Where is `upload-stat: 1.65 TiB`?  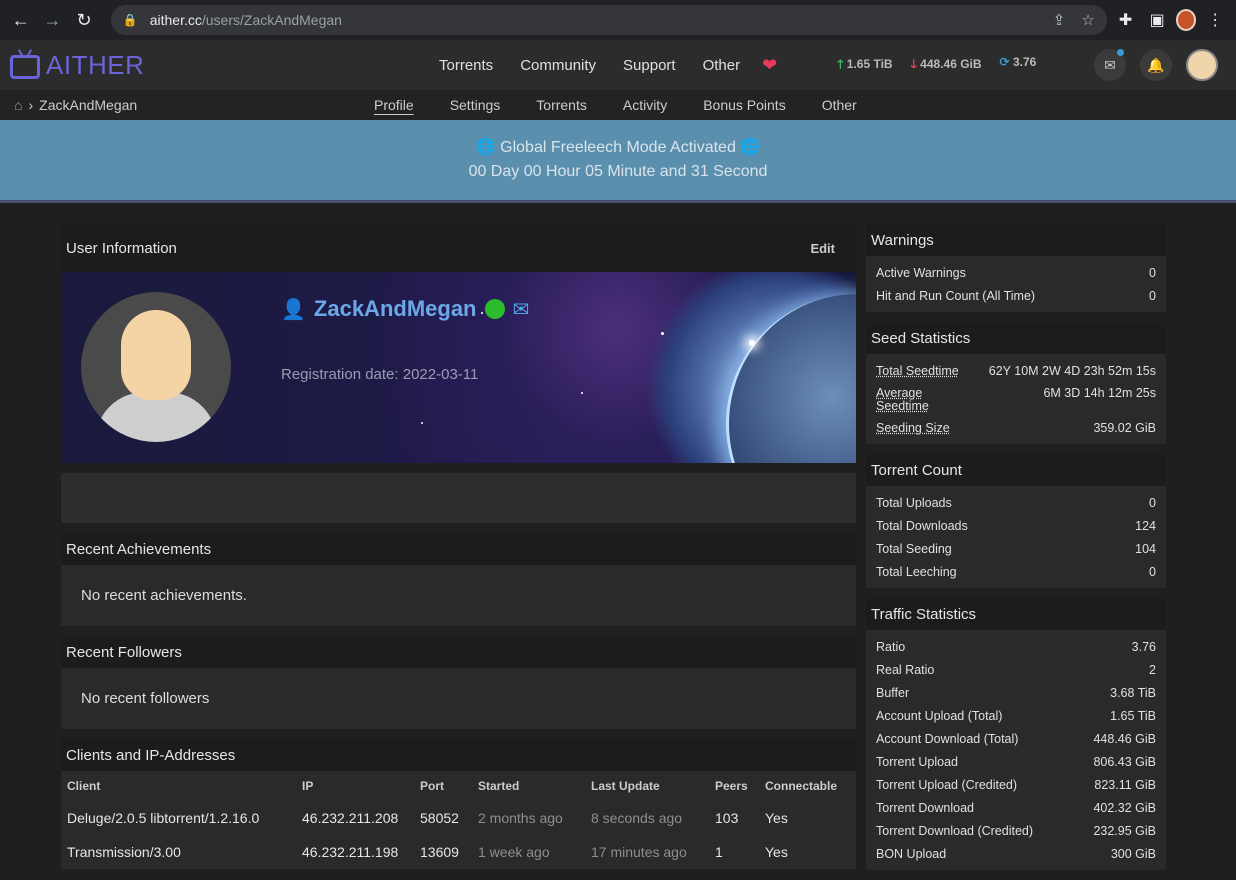 upload-stat: 1.65 TiB is located at coordinates (865, 65).